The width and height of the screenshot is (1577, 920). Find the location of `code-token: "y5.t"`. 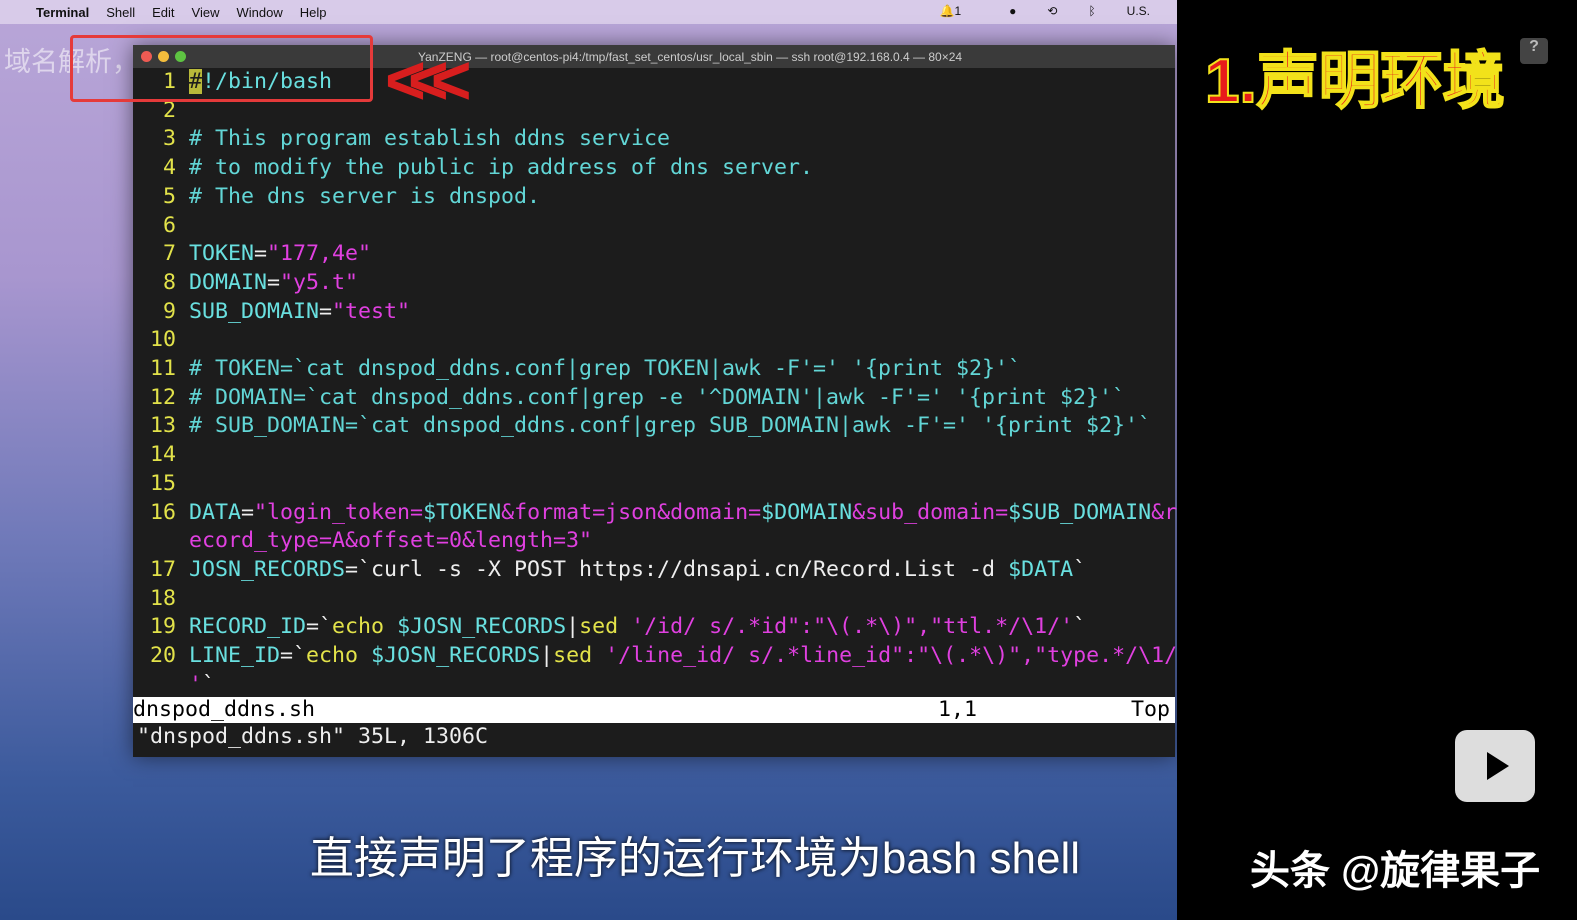

code-token: "y5.t" is located at coordinates (319, 282).